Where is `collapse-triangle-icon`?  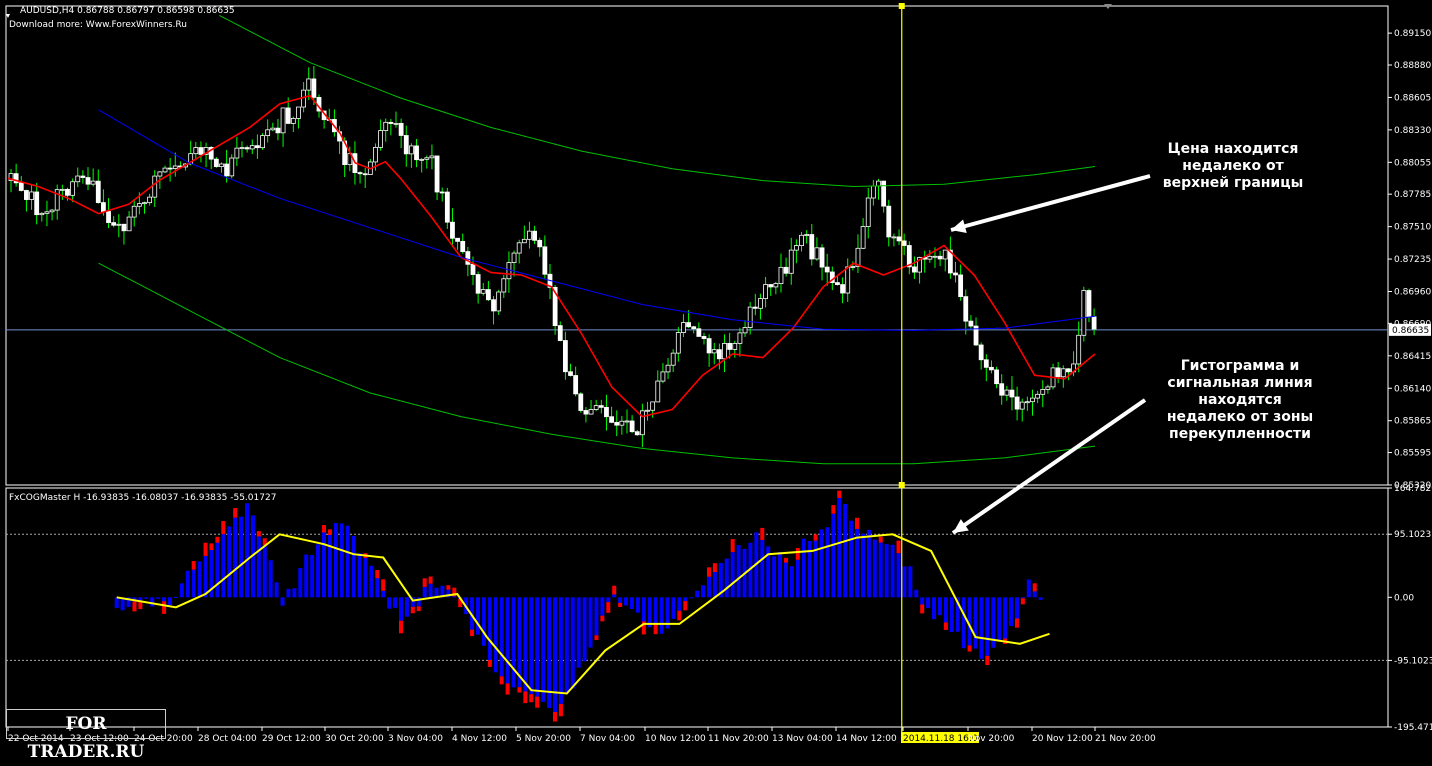
collapse-triangle-icon is located at coordinates (8, 16).